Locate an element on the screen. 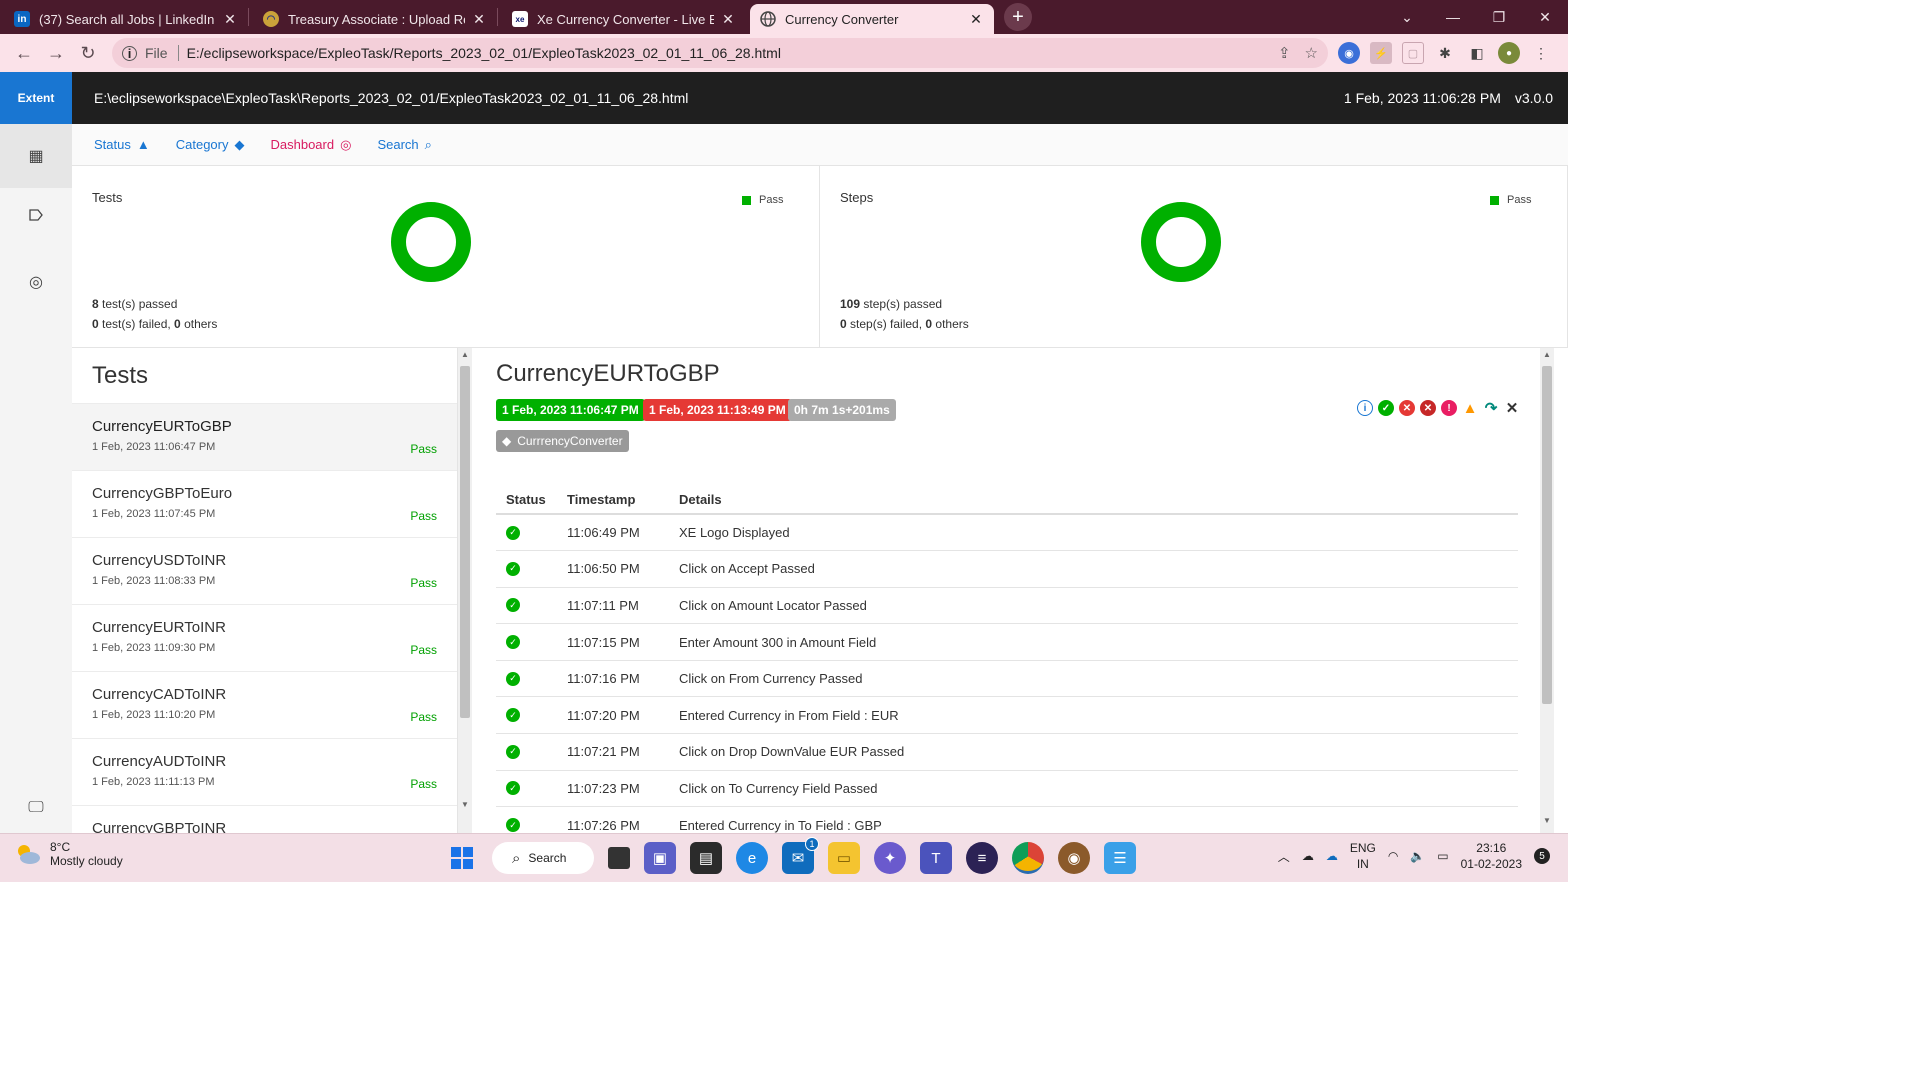 This screenshot has width=1920, height=1080. divider is located at coordinates (178, 53).